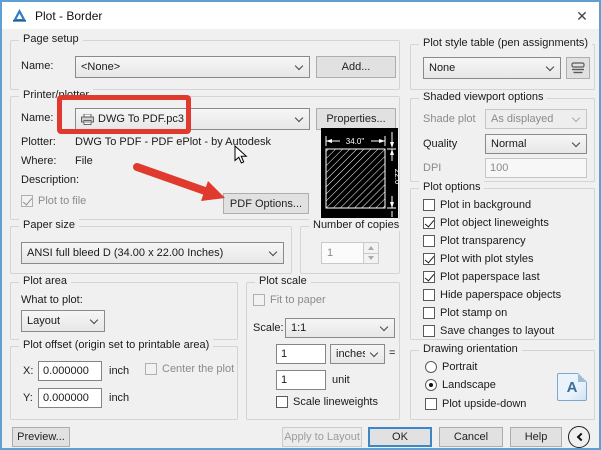 This screenshot has height=450, width=601. I want to click on plot-option-row: Plot in background, so click(477, 205).